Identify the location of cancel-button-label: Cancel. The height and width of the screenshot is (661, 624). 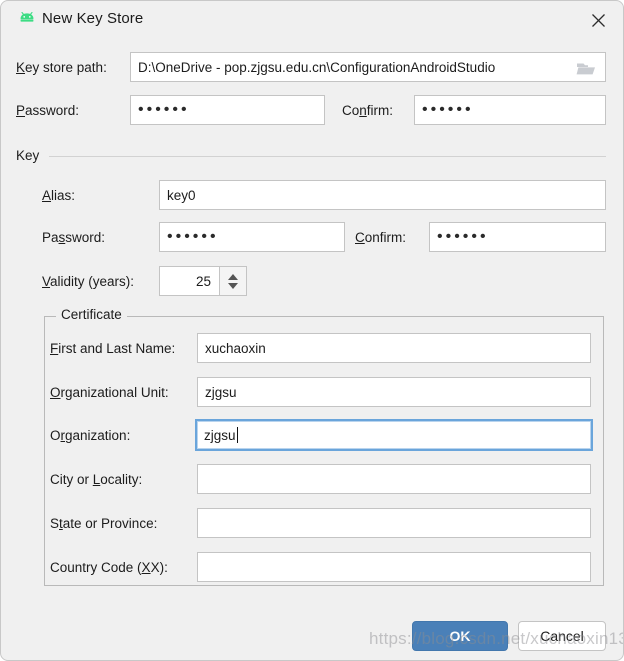
(562, 636).